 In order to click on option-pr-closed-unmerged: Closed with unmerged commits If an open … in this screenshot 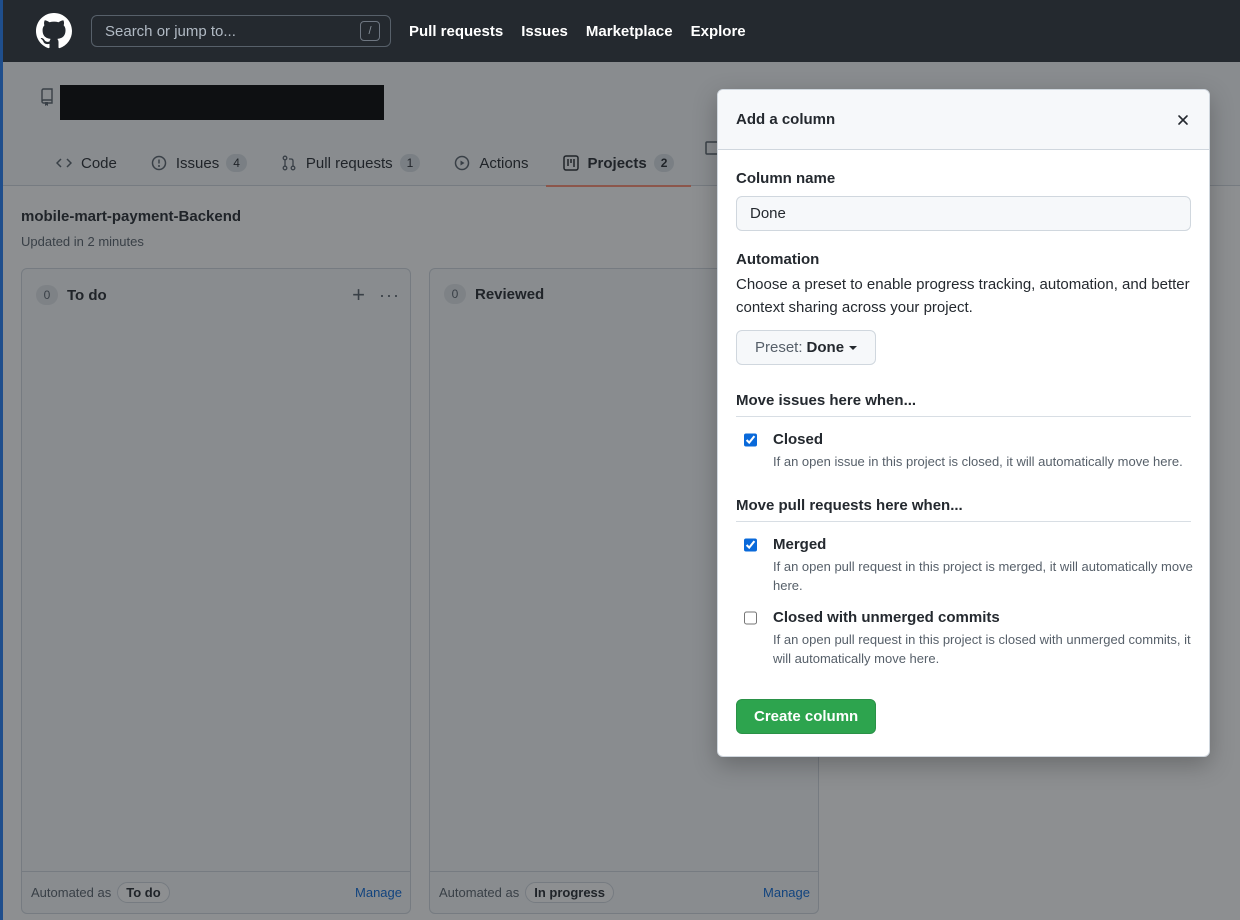, I will do `click(963, 638)`.